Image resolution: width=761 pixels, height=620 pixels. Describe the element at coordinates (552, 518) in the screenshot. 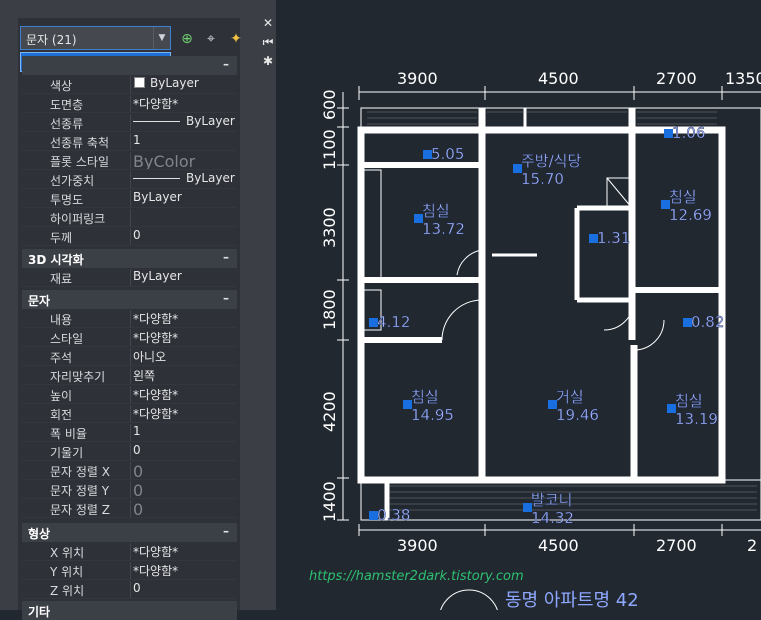

I see `room-area-label: 14.32` at that location.